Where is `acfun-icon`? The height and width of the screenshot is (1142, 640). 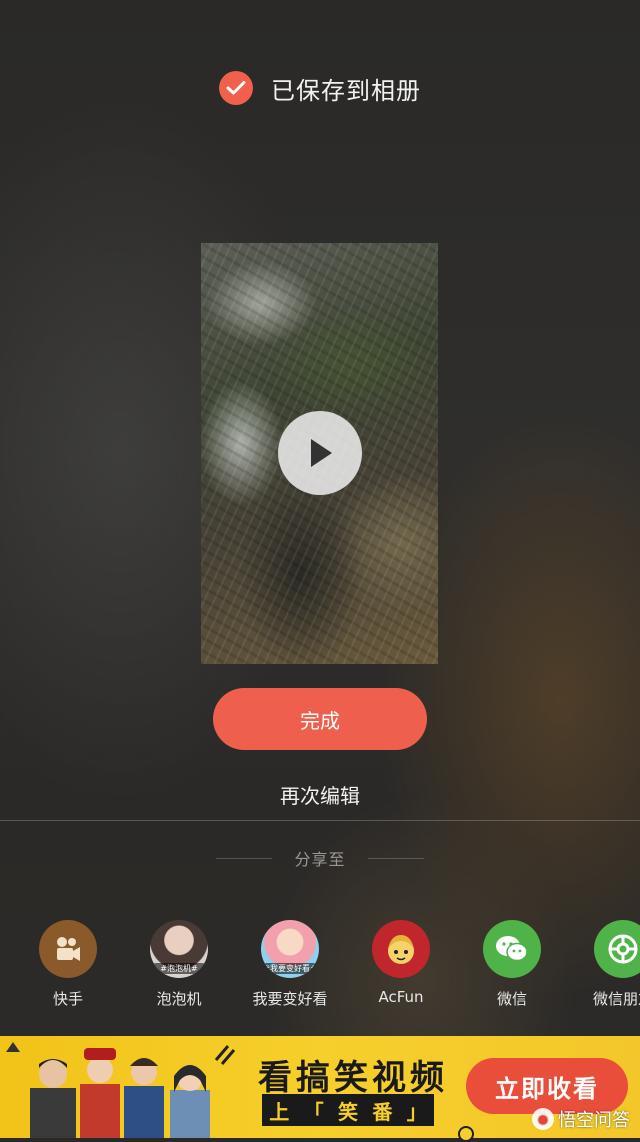
acfun-icon is located at coordinates (401, 949).